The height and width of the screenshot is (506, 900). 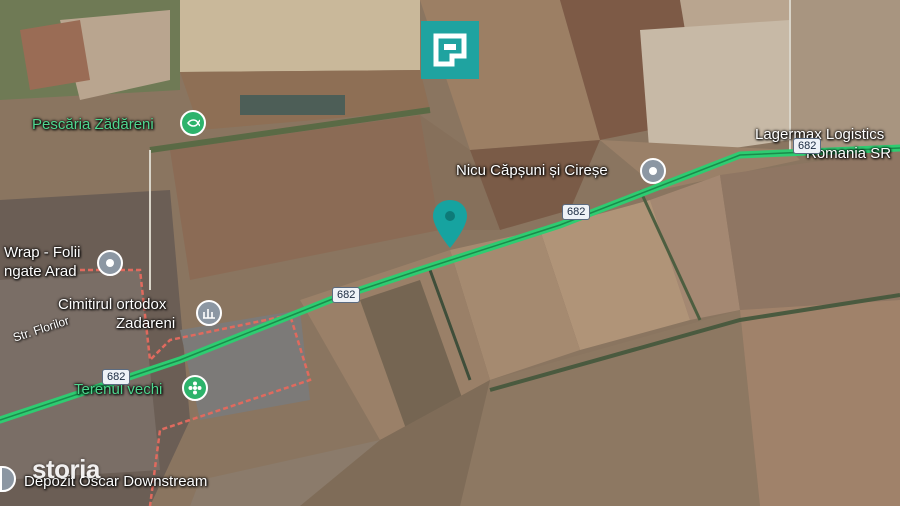 What do you see at coordinates (42, 252) in the screenshot?
I see `poi-wrap-label-line1: Wrap - Folii` at bounding box center [42, 252].